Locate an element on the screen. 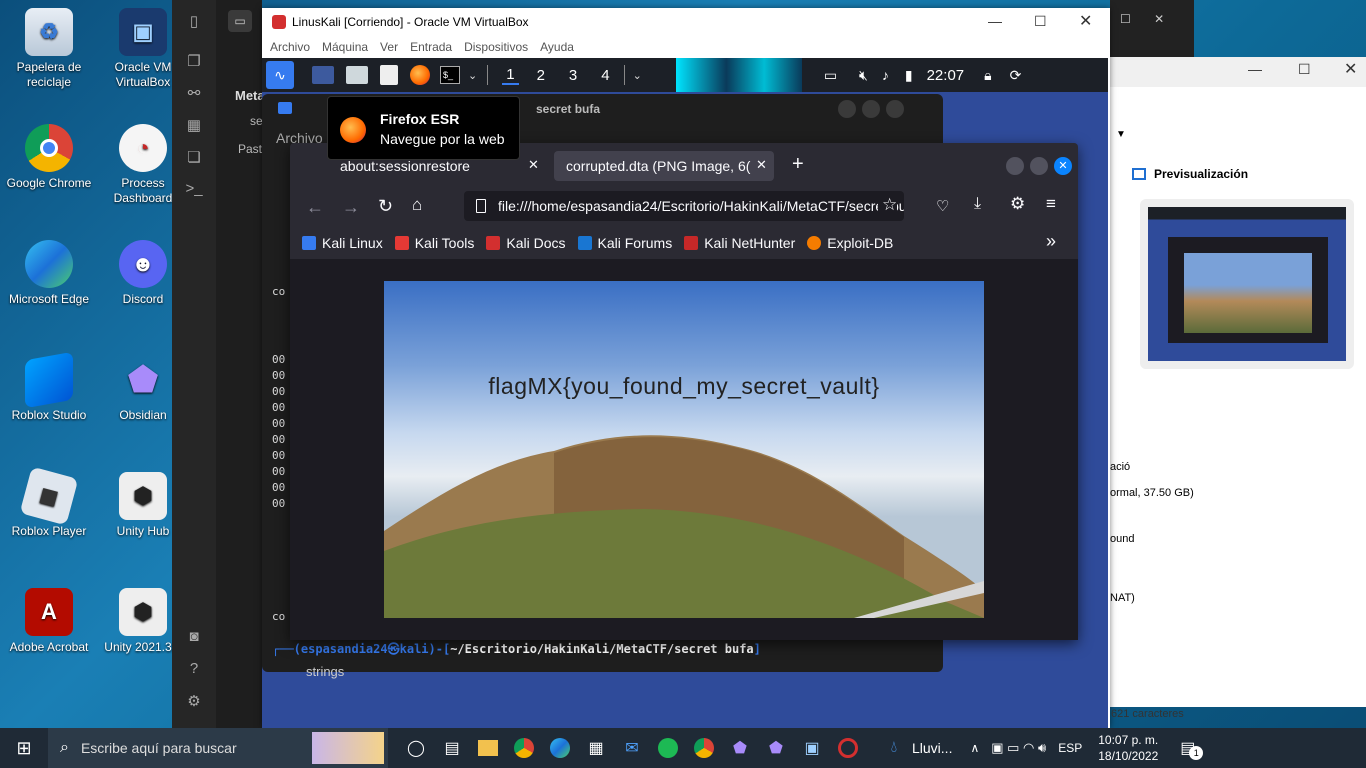  bookmark-star-icon: ☆ is located at coordinates (888, 205).